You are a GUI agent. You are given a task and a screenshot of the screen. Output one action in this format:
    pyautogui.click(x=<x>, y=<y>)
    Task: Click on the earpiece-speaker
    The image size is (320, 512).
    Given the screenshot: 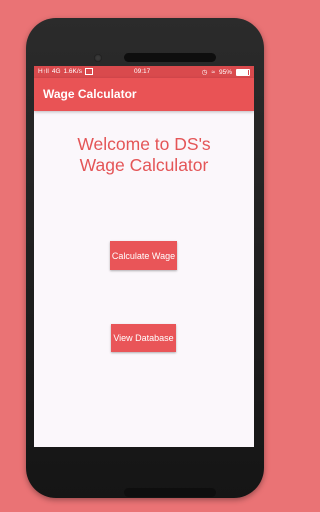 What is the action you would take?
    pyautogui.click(x=170, y=57)
    